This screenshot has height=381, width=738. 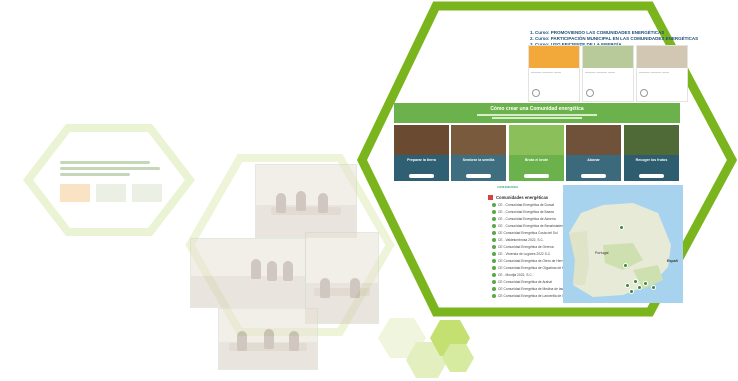 What do you see at coordinates (512, 275) in the screenshot?
I see `community-item: CE - Montija 2022, S.C.` at bounding box center [512, 275].